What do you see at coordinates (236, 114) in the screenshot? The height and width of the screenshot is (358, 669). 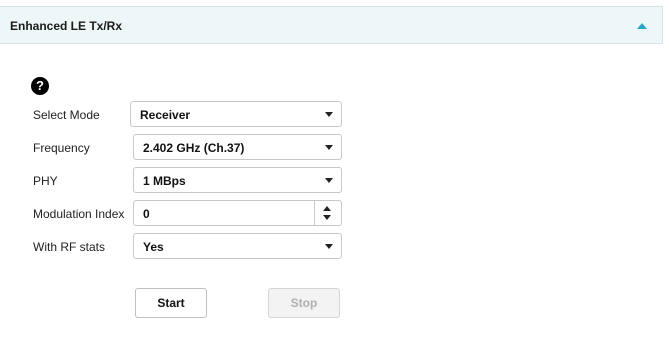 I see `select-mode-dropdown: Receiver` at bounding box center [236, 114].